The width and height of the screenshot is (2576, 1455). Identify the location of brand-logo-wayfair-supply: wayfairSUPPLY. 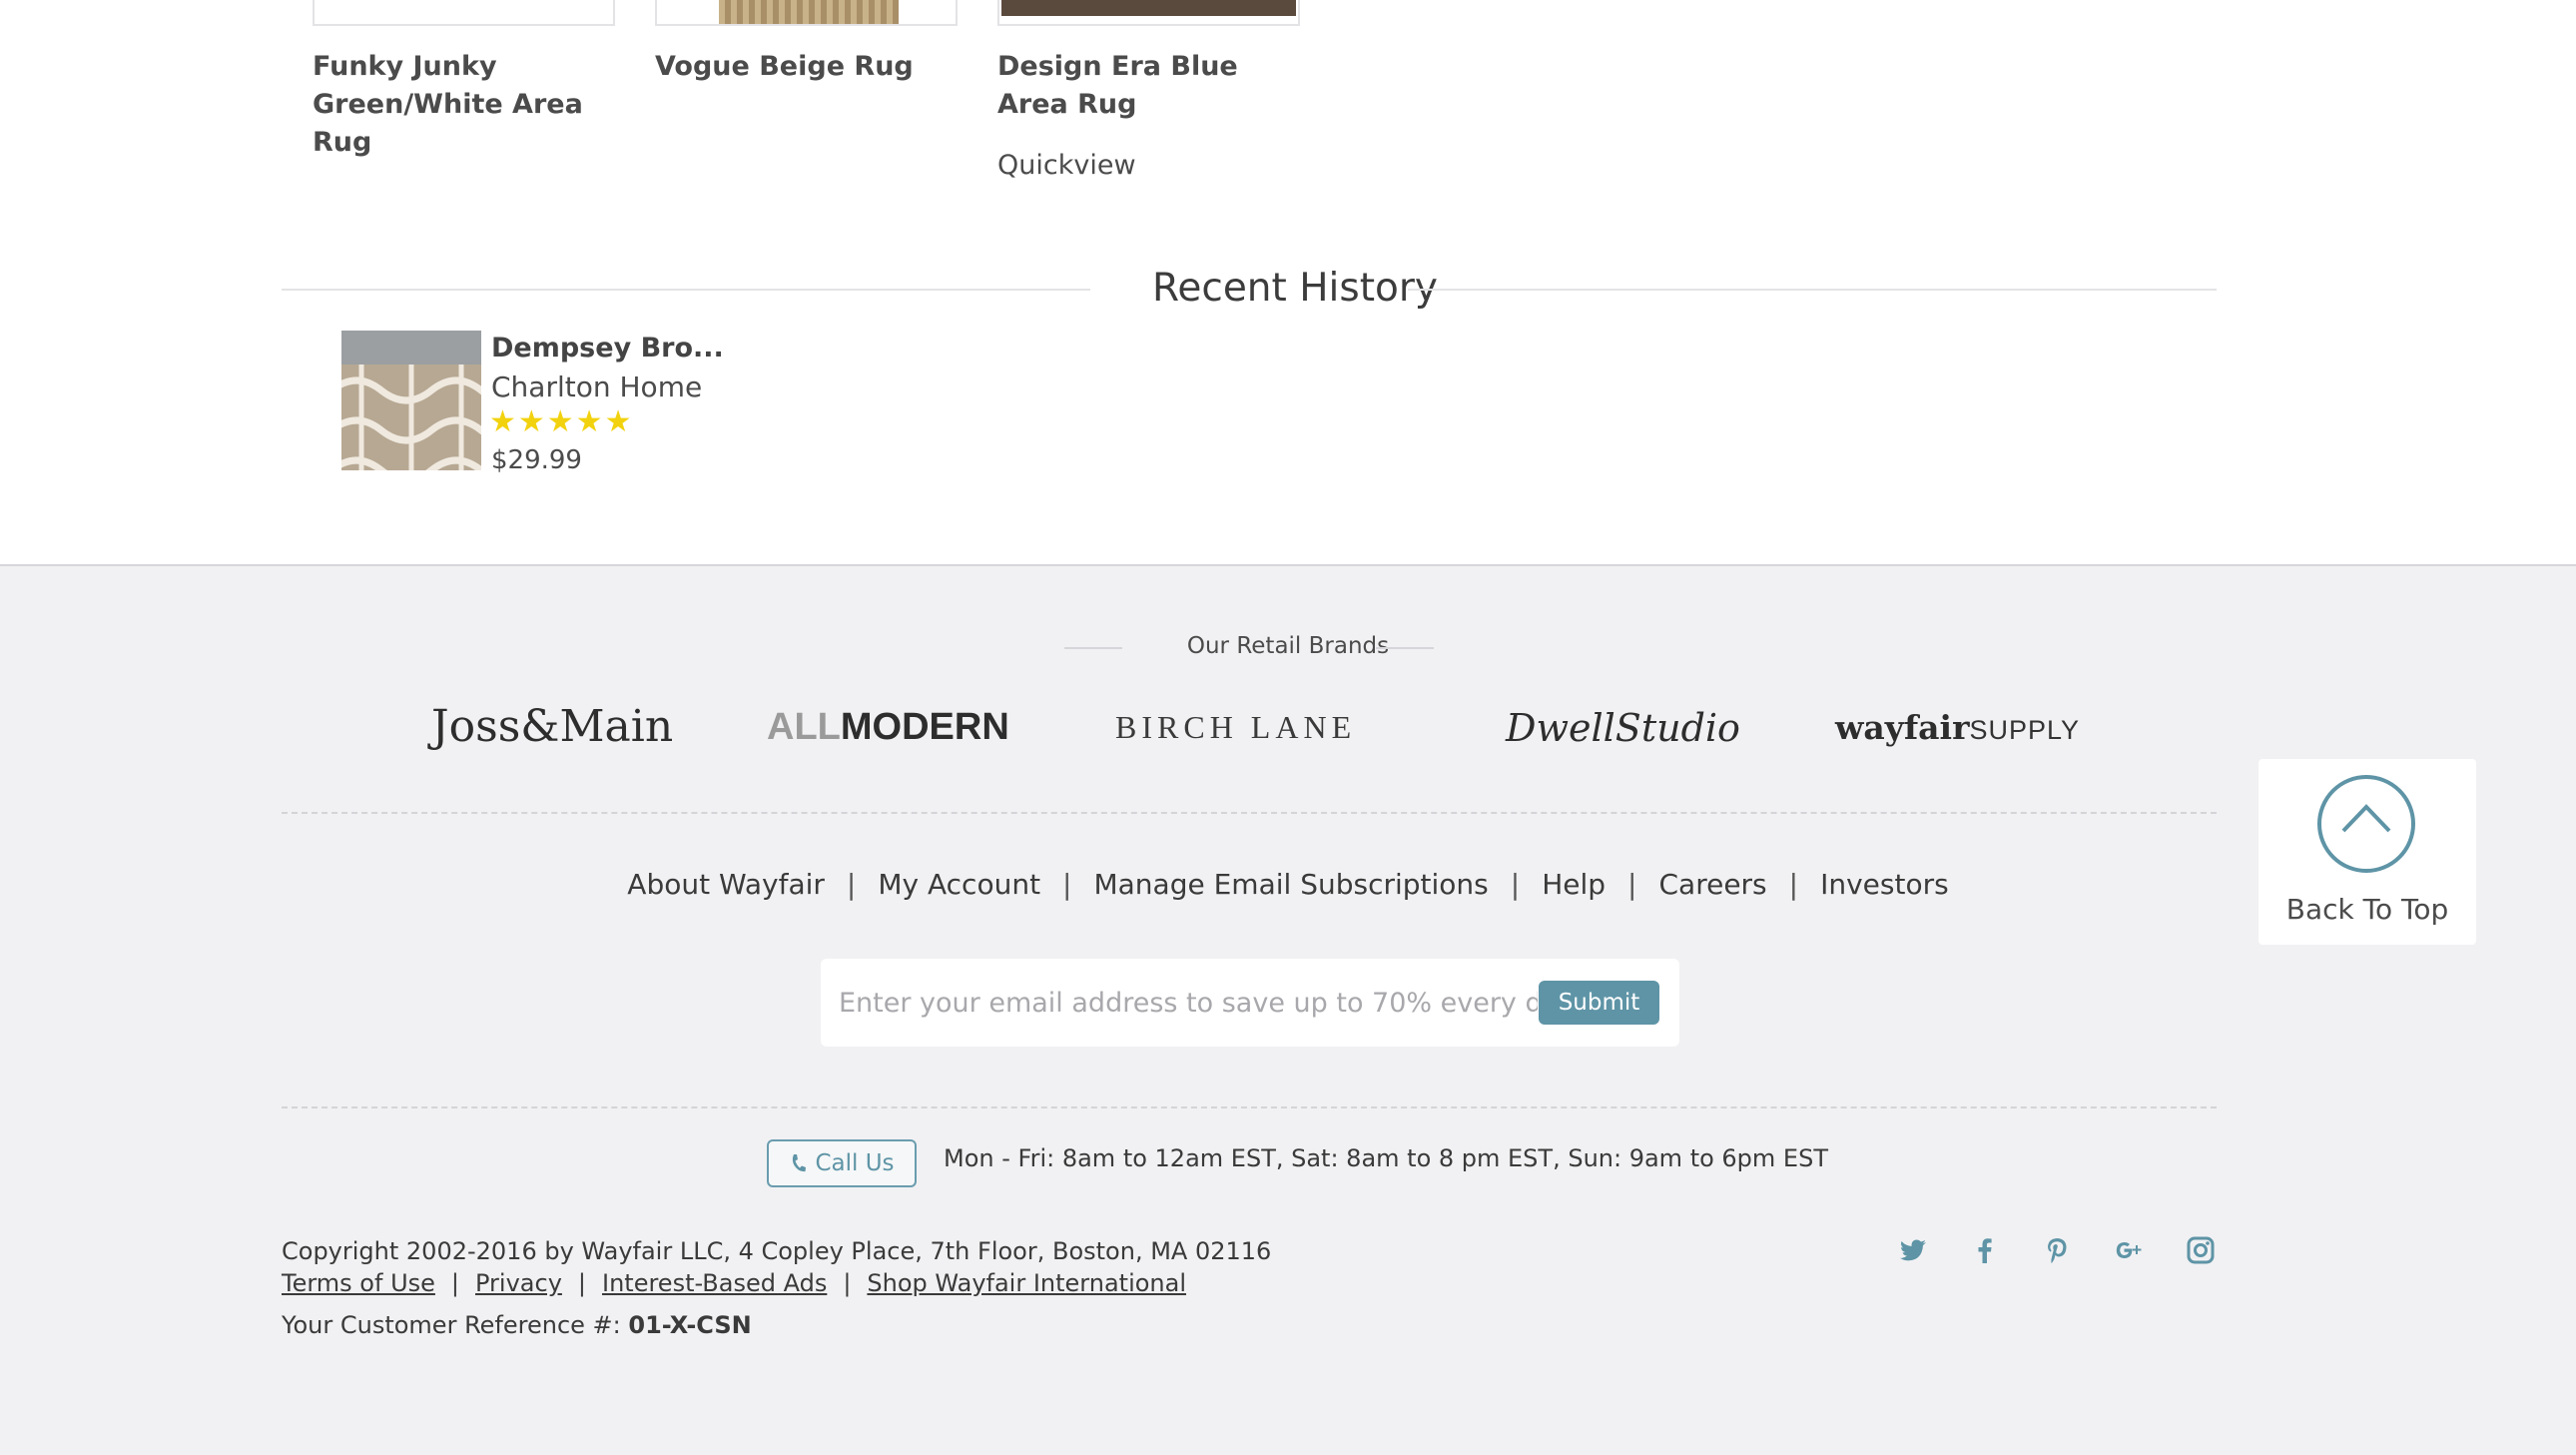
(1957, 727).